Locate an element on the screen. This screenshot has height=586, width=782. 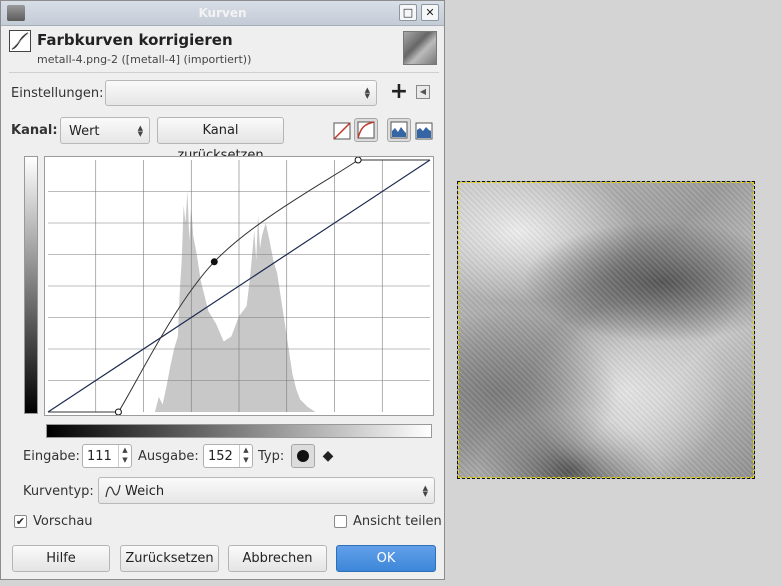
diamond-point-icon: ◆ is located at coordinates (328, 456).